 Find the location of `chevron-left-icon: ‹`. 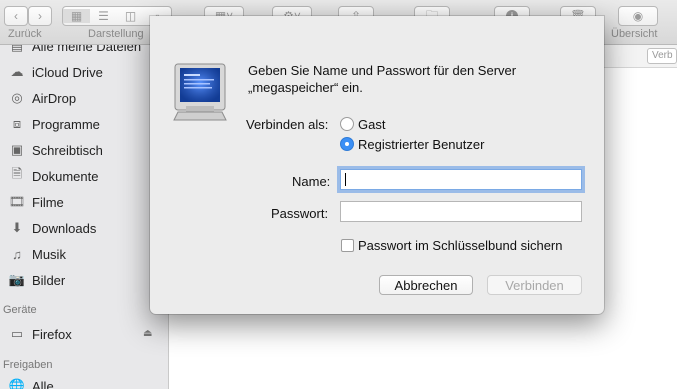

chevron-left-icon: ‹ is located at coordinates (16, 16).